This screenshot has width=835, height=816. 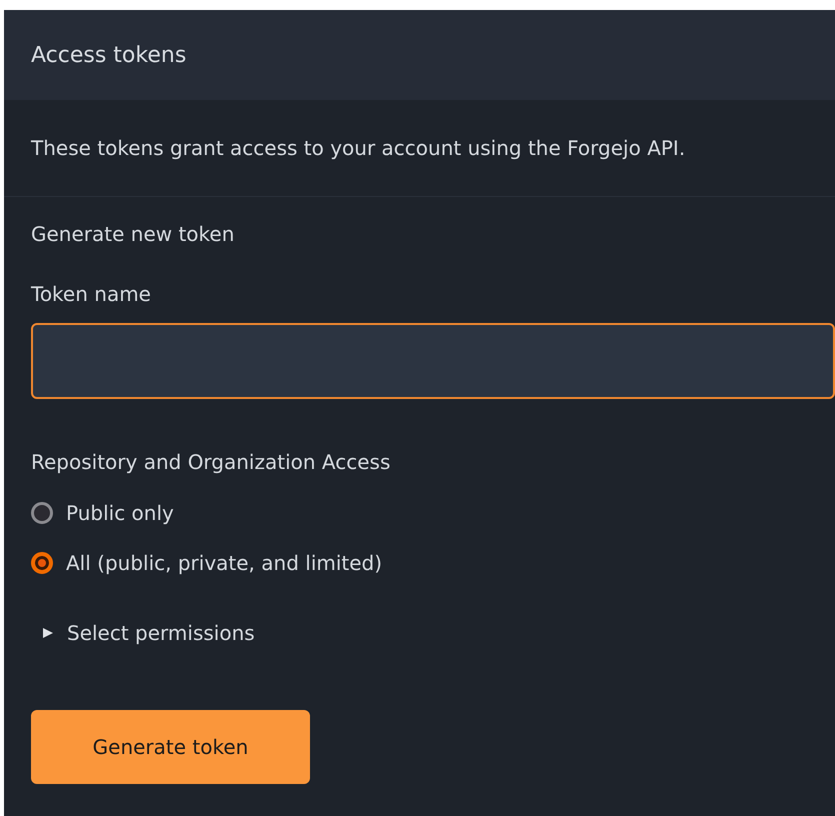 What do you see at coordinates (108, 56) in the screenshot?
I see `section-title: Access tokens` at bounding box center [108, 56].